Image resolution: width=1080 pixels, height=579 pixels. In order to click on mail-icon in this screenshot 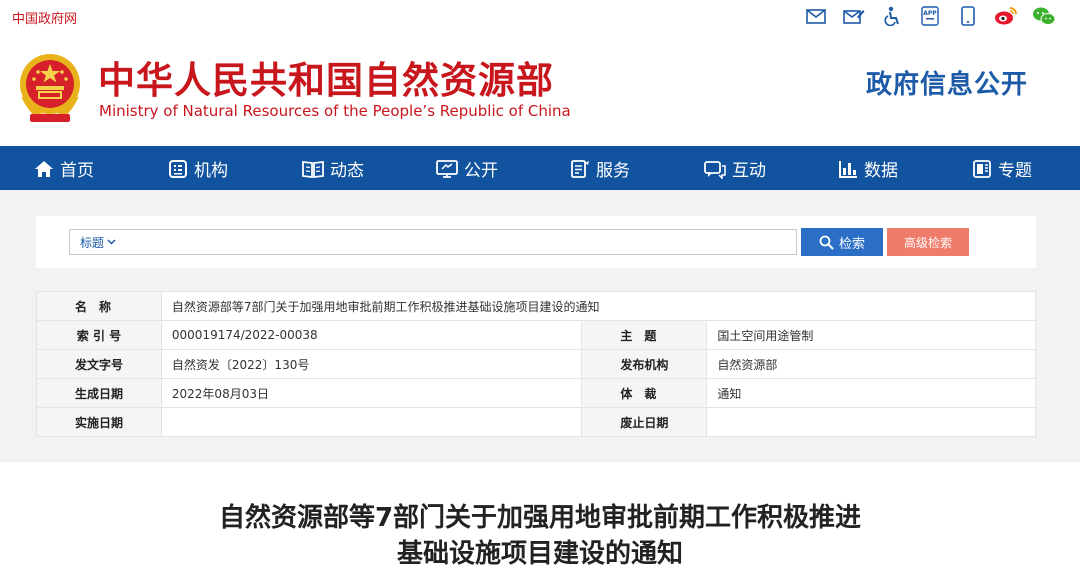, I will do `click(816, 16)`.